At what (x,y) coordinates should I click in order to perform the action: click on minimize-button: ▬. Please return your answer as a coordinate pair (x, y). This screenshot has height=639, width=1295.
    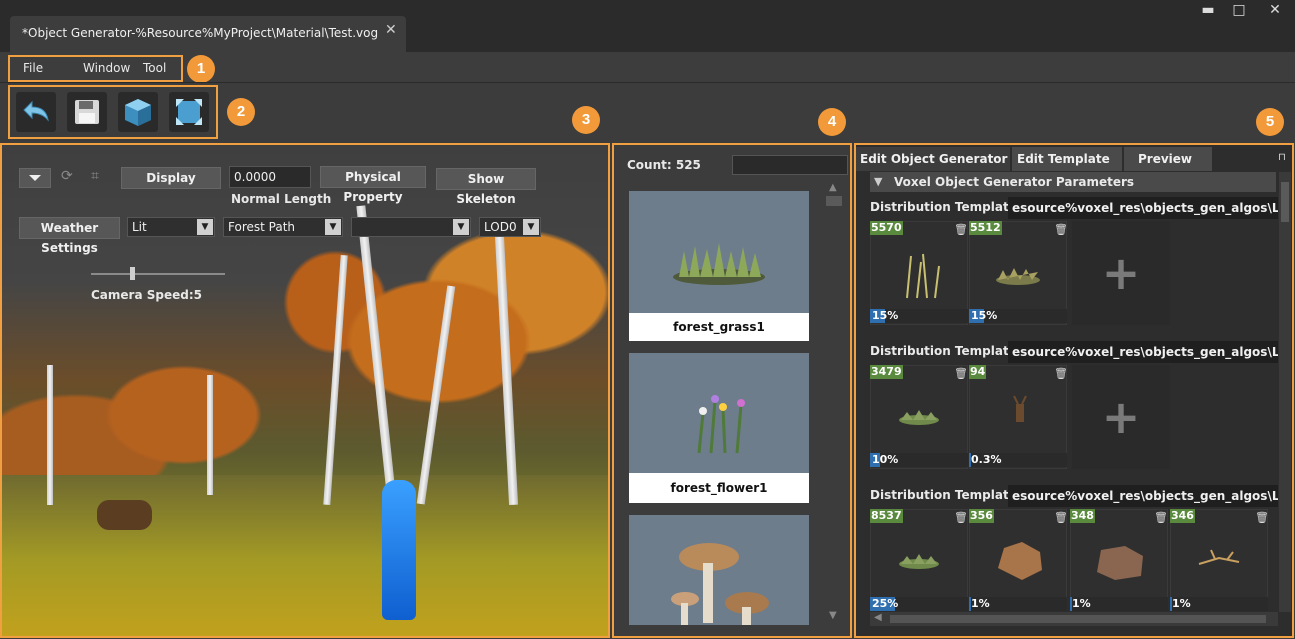
    Looking at the image, I should click on (1208, 11).